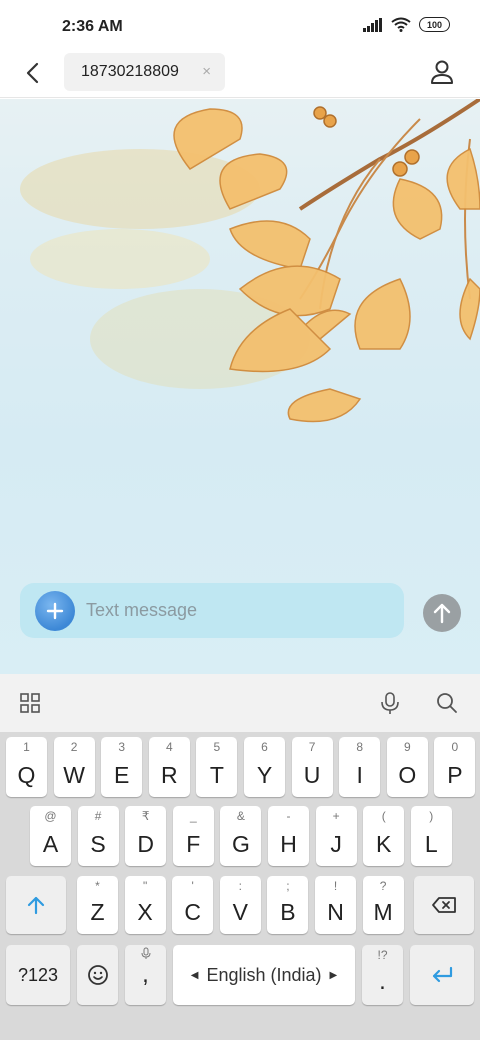 Image resolution: width=480 pixels, height=1040 pixels. What do you see at coordinates (240, 905) in the screenshot?
I see `key-v: :V` at bounding box center [240, 905].